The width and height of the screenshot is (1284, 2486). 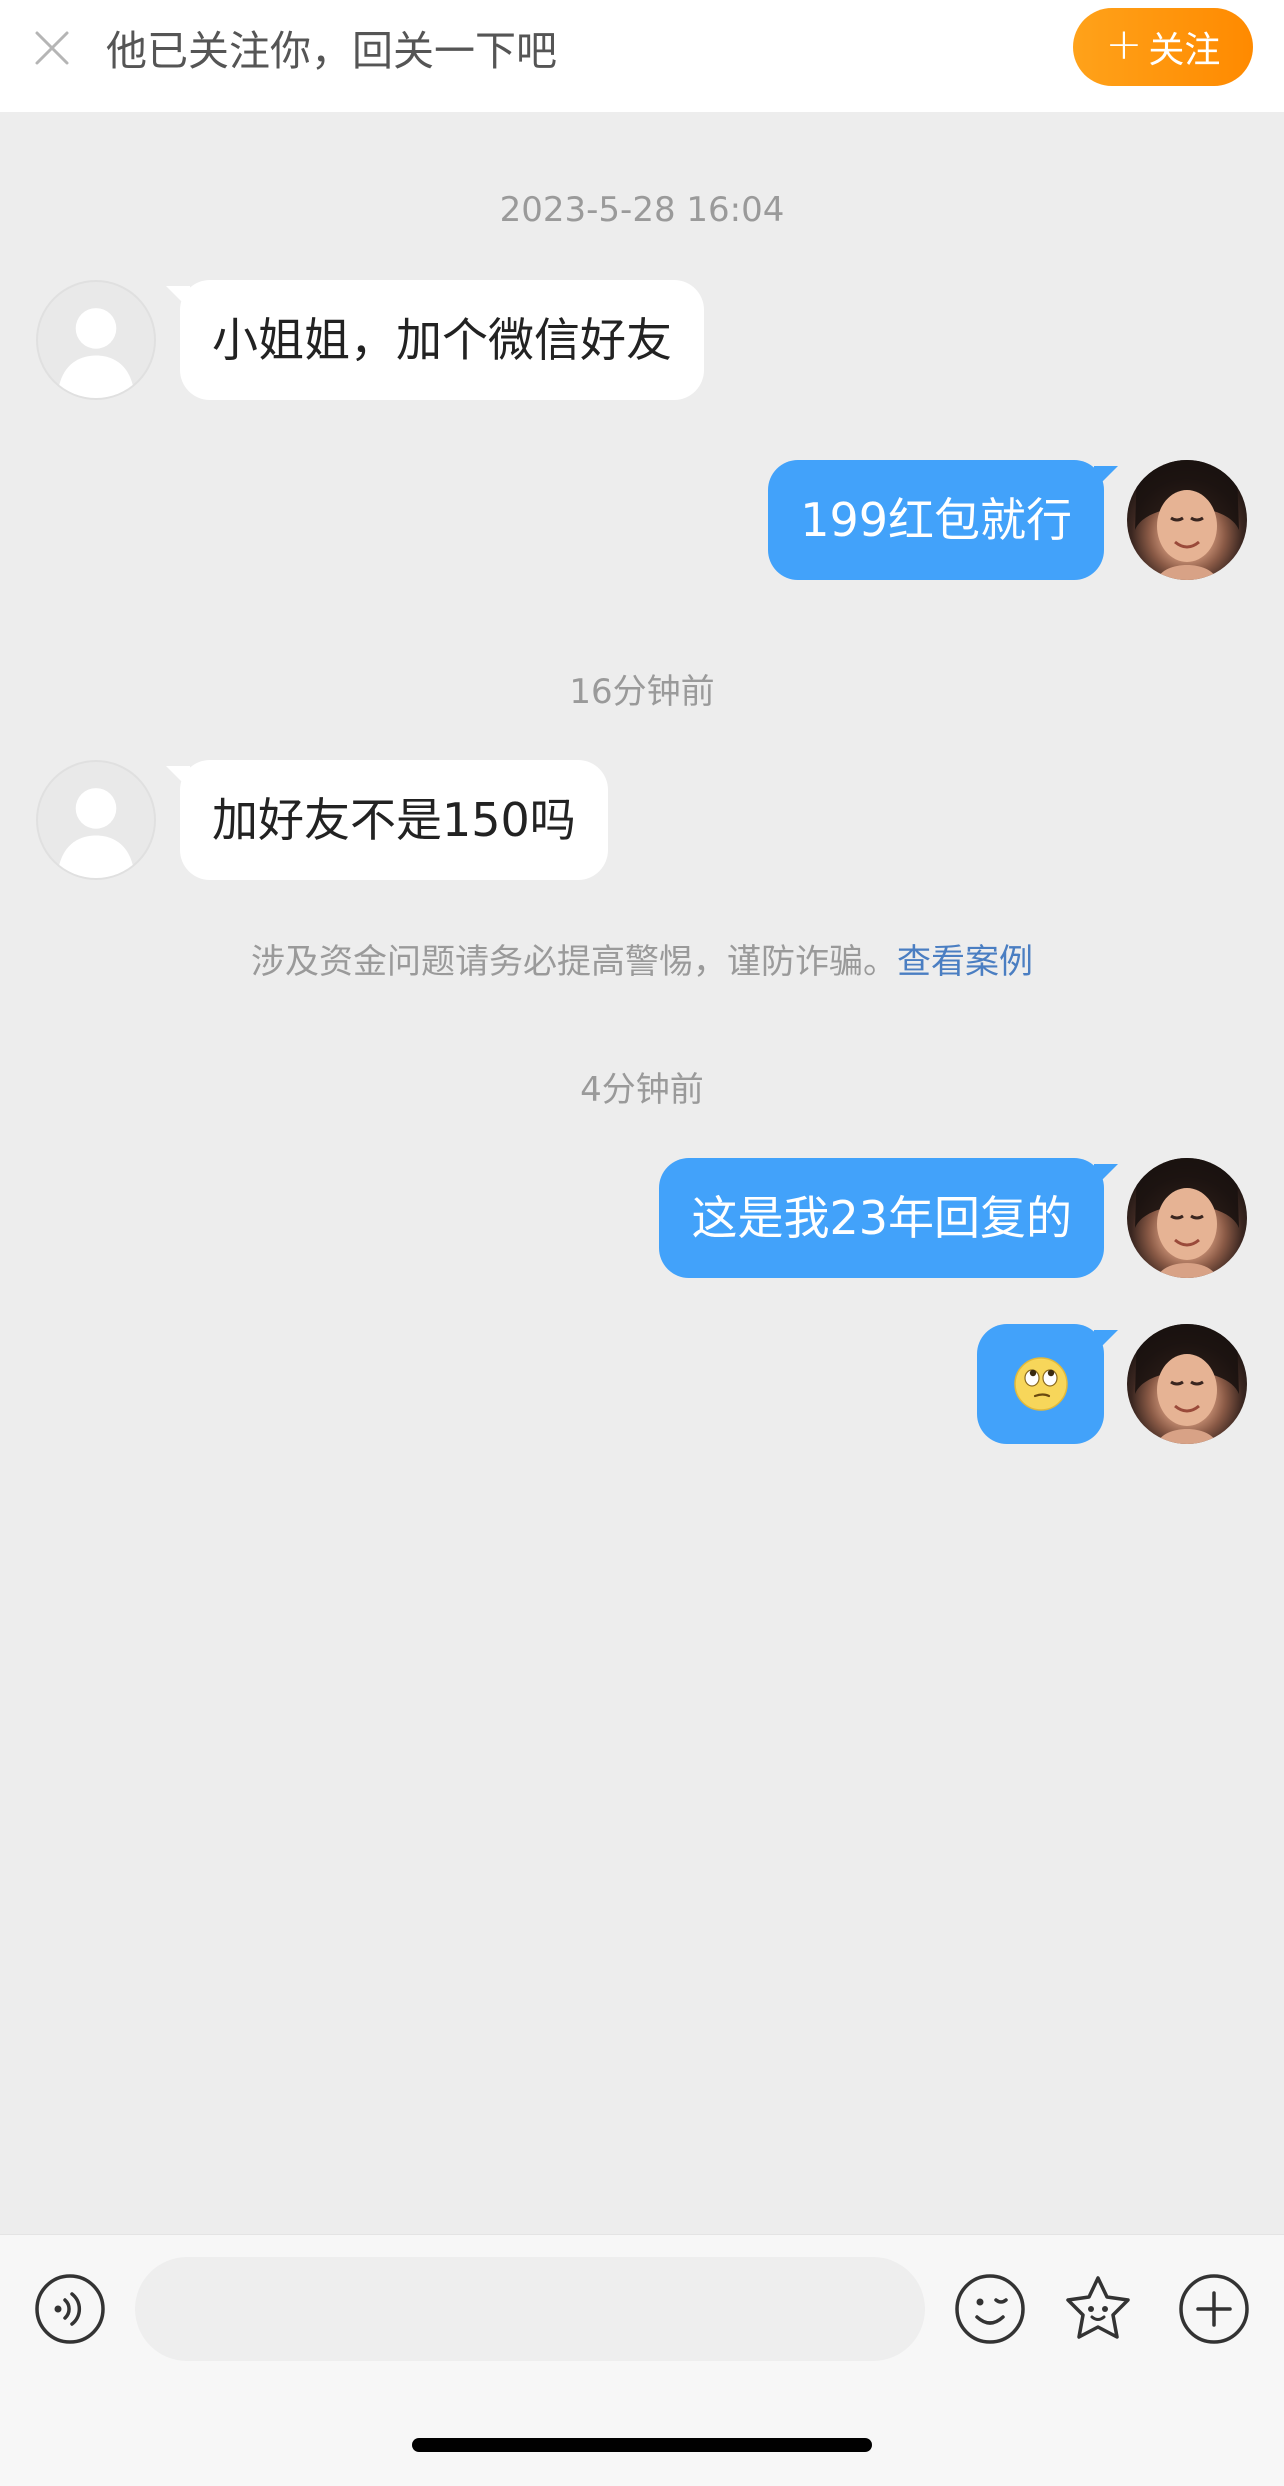 What do you see at coordinates (642, 210) in the screenshot?
I see `timestamp: 2023-5-28 16:04` at bounding box center [642, 210].